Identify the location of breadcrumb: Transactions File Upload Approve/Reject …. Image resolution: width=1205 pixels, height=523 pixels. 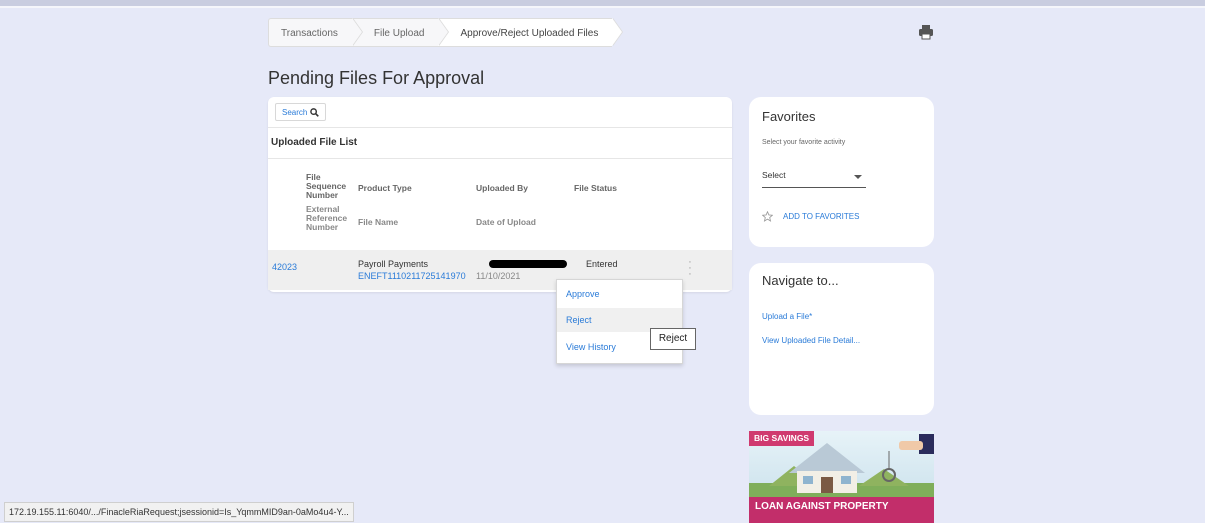
(446, 32).